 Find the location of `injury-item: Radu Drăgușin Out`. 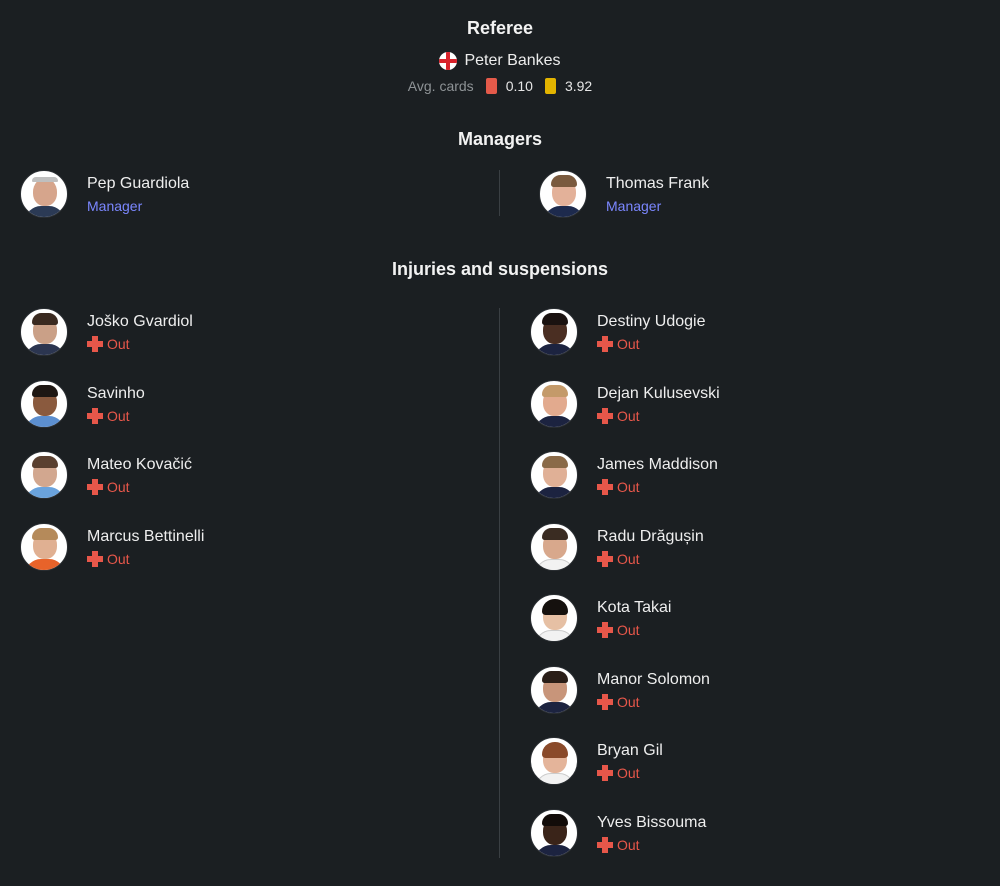

injury-item: Radu Drăgușin Out is located at coordinates (617, 547).